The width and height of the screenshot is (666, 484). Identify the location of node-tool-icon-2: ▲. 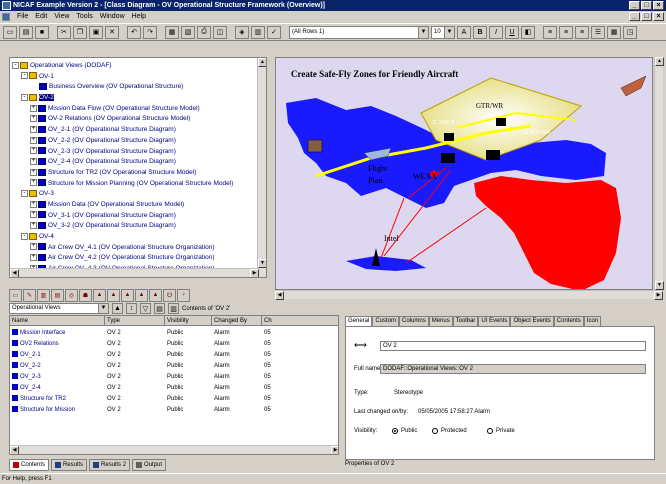
(113, 295).